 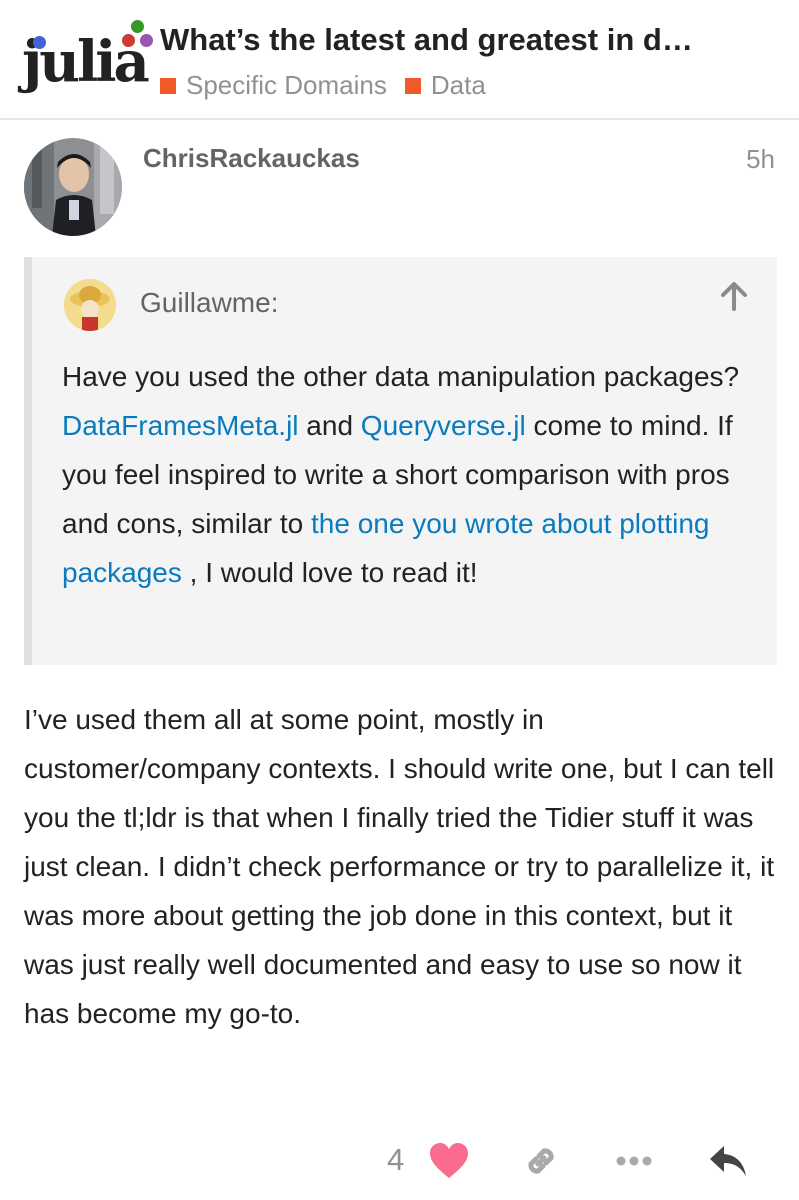 What do you see at coordinates (286, 85) in the screenshot?
I see `category-label: Specific Domains` at bounding box center [286, 85].